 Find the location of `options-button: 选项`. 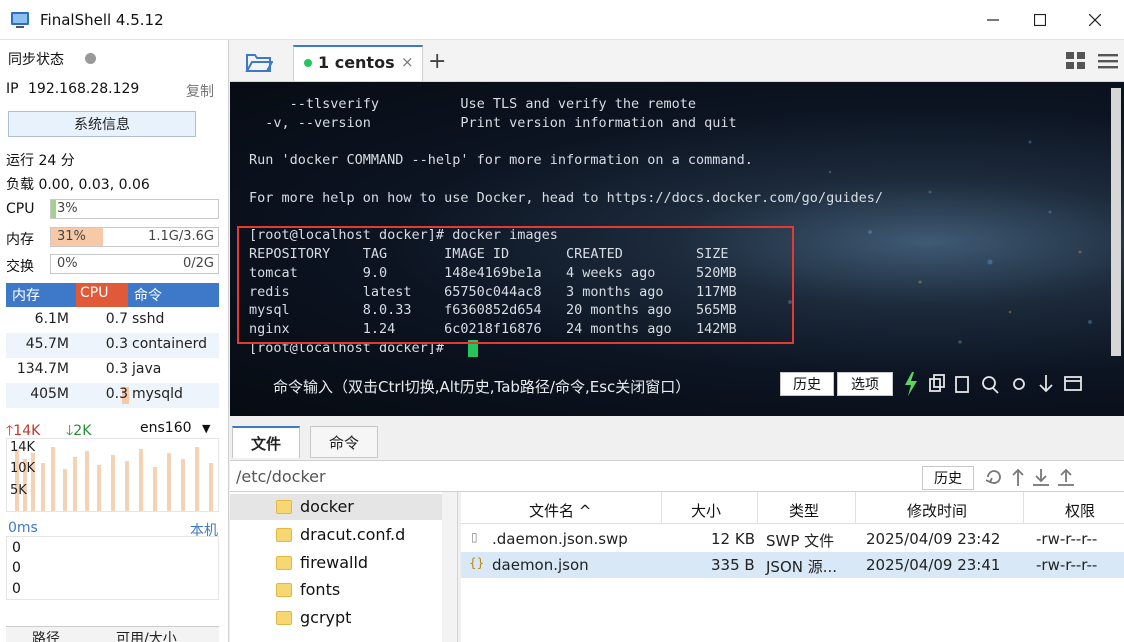

options-button: 选项 is located at coordinates (865, 384).